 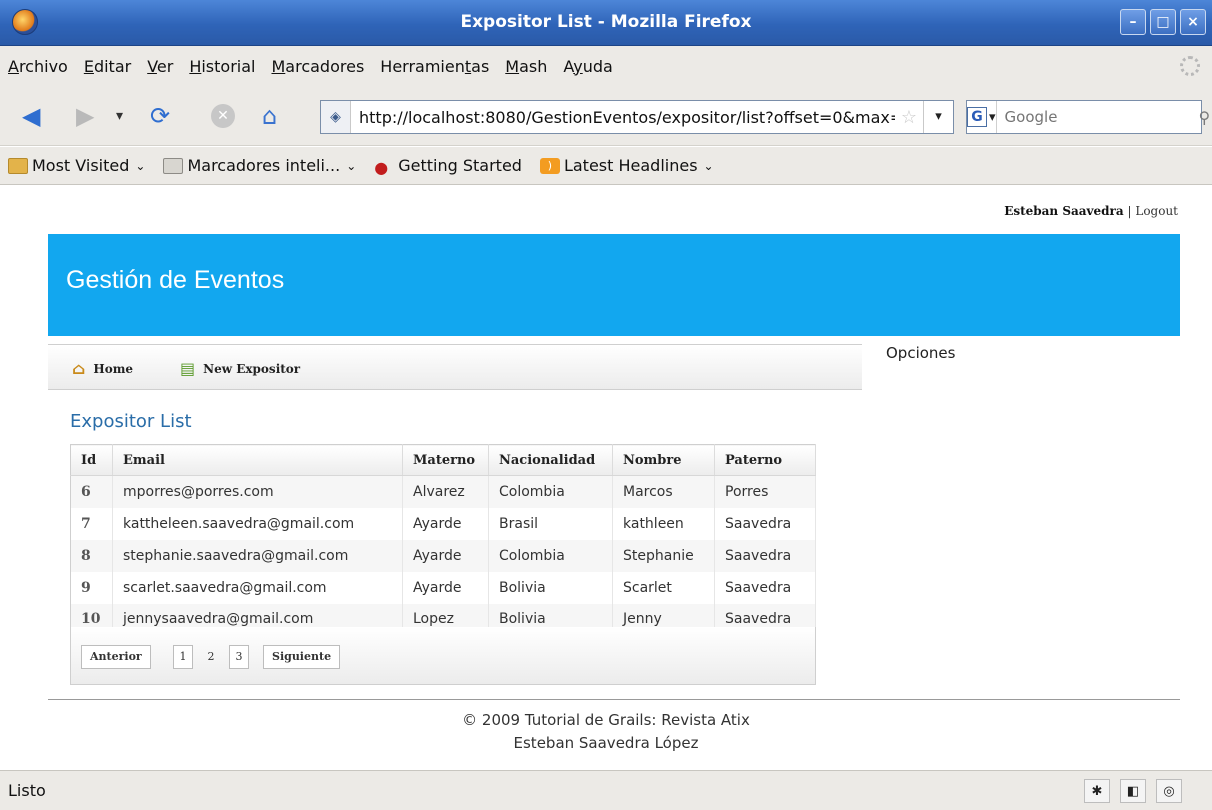 I want to click on back-icon: ◀, so click(x=31, y=116).